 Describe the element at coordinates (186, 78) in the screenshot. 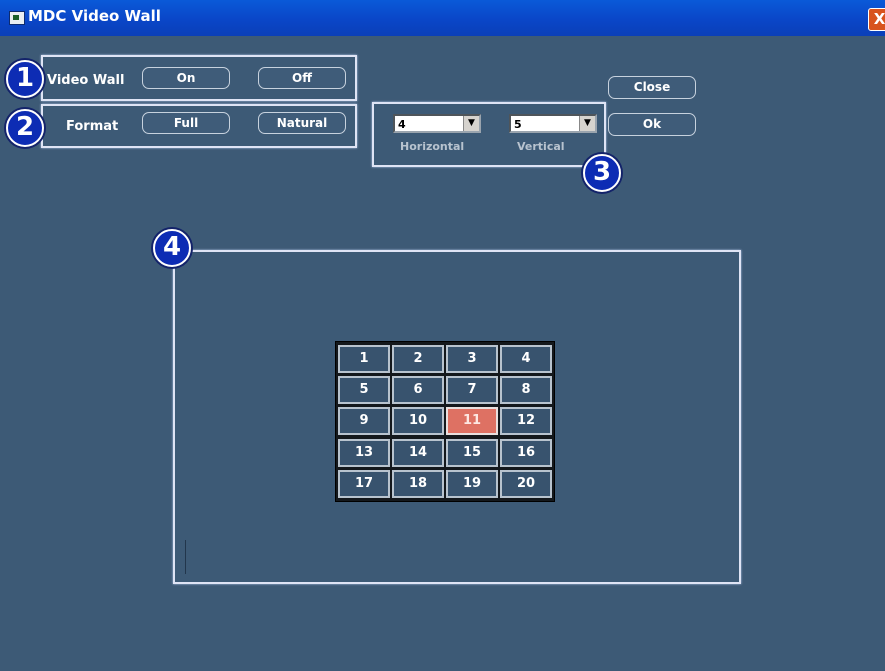

I see `video-wall-on-button: On` at that location.